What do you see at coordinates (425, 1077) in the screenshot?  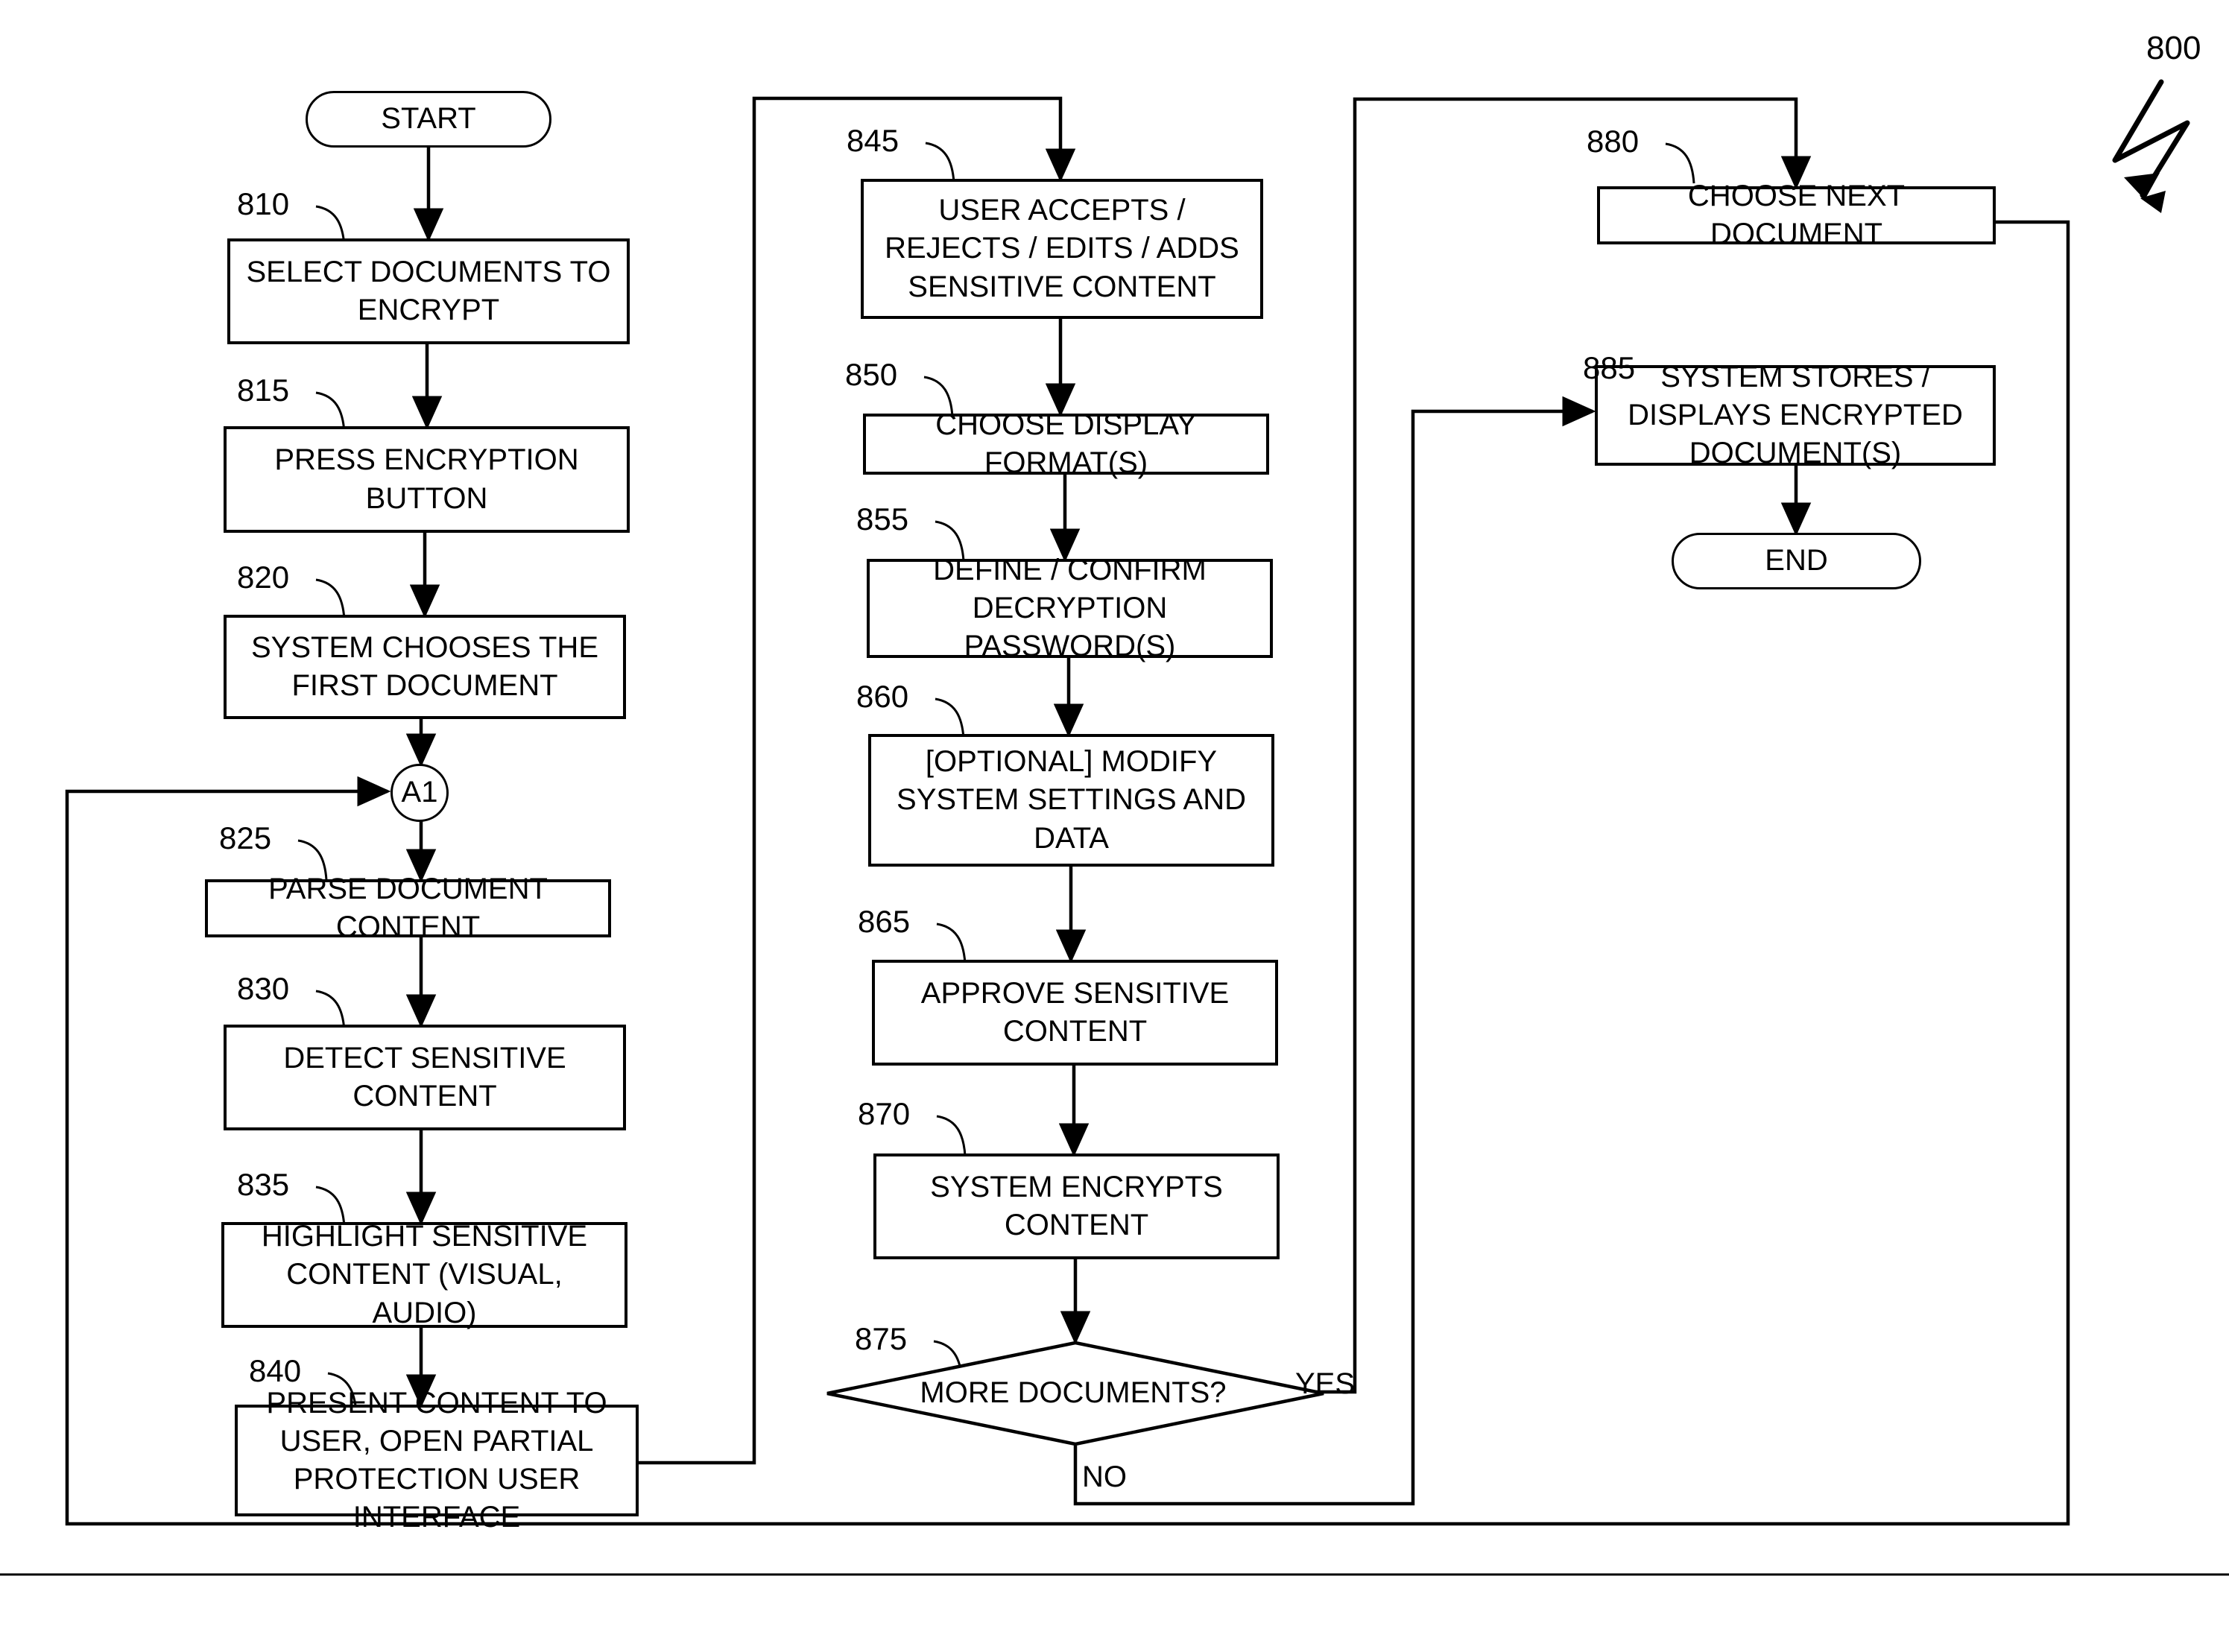 I see `process-box-830: DETECT SENSITIVE CONTENT` at bounding box center [425, 1077].